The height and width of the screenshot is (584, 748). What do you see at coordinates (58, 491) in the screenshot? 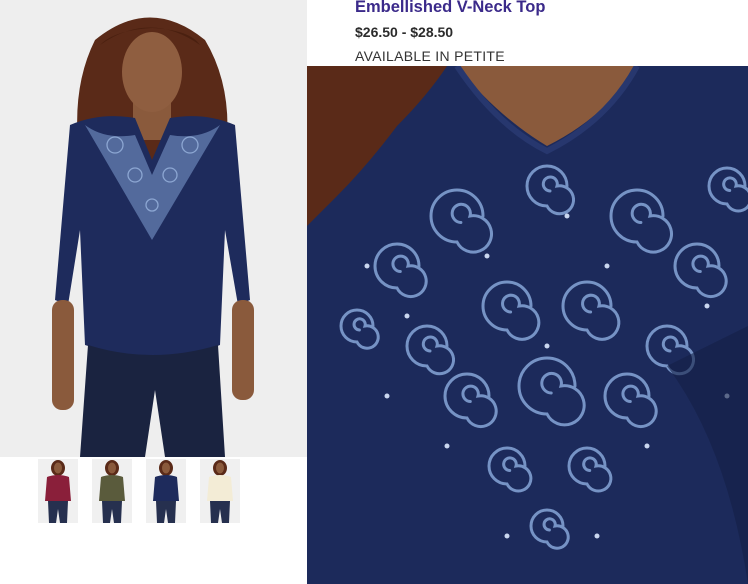
I see `swatch-burgundy` at bounding box center [58, 491].